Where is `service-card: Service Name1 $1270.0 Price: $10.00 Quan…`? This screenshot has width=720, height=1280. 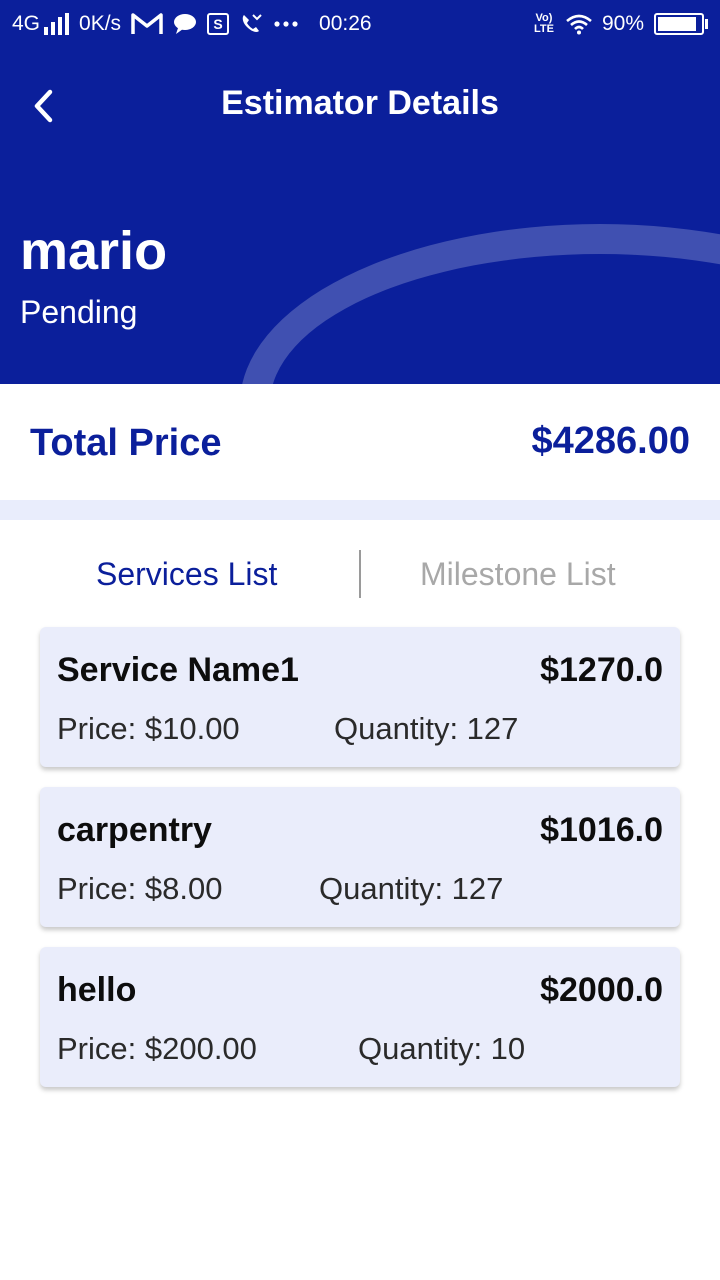
service-card: Service Name1 $1270.0 Price: $10.00 Quan… is located at coordinates (360, 697).